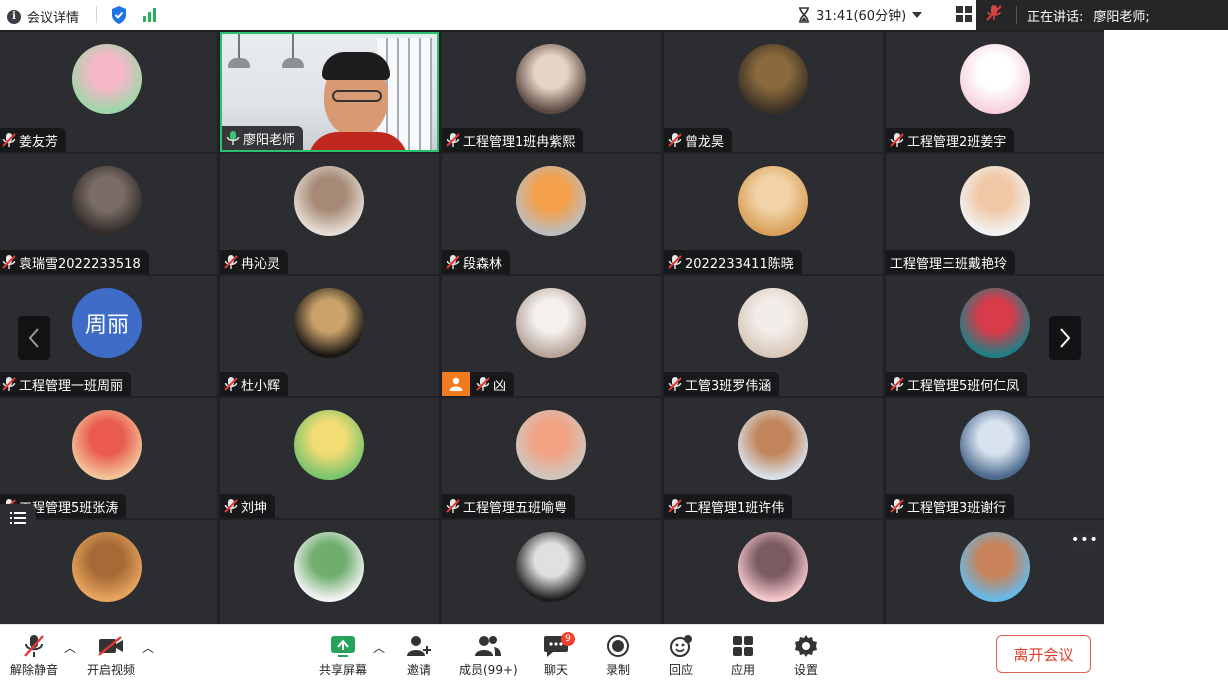 The width and height of the screenshot is (1228, 689). Describe the element at coordinates (18, 518) in the screenshot. I see `list-view-icon` at that location.